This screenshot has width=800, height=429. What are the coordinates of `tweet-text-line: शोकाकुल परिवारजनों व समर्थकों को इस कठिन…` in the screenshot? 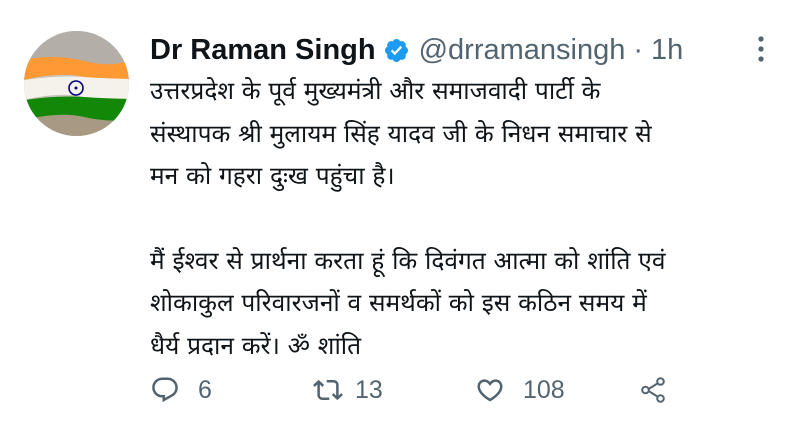 It's located at (398, 302).